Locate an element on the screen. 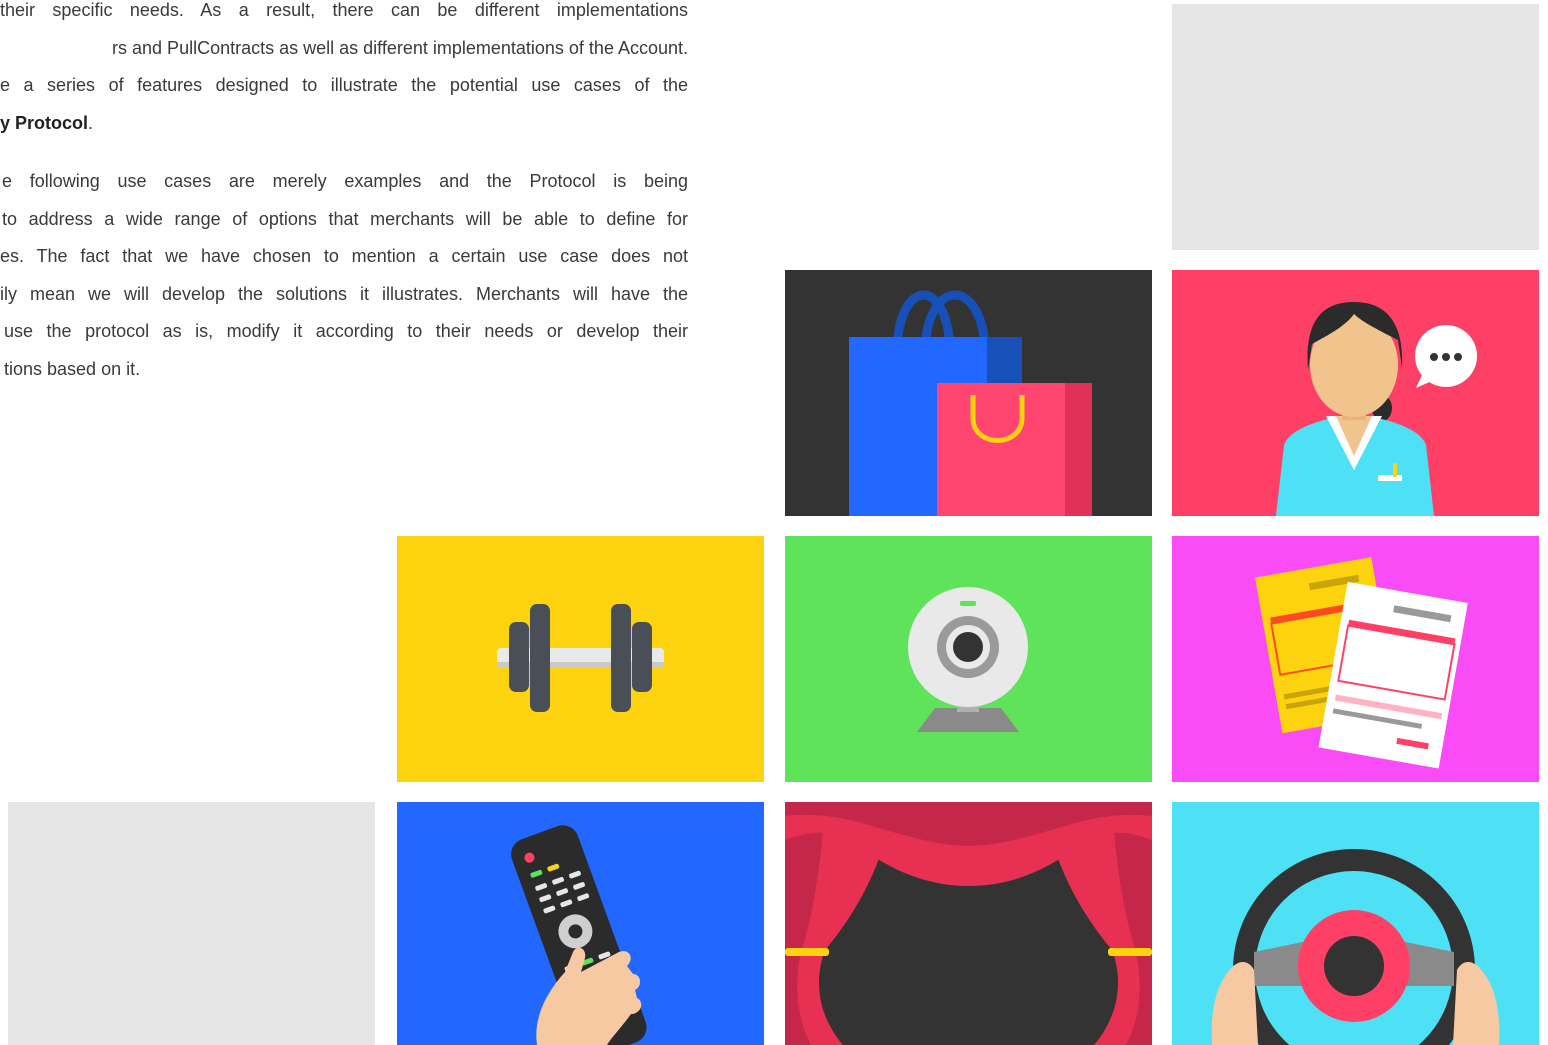 The height and width of the screenshot is (1045, 1548). tile-theater is located at coordinates (968, 923).